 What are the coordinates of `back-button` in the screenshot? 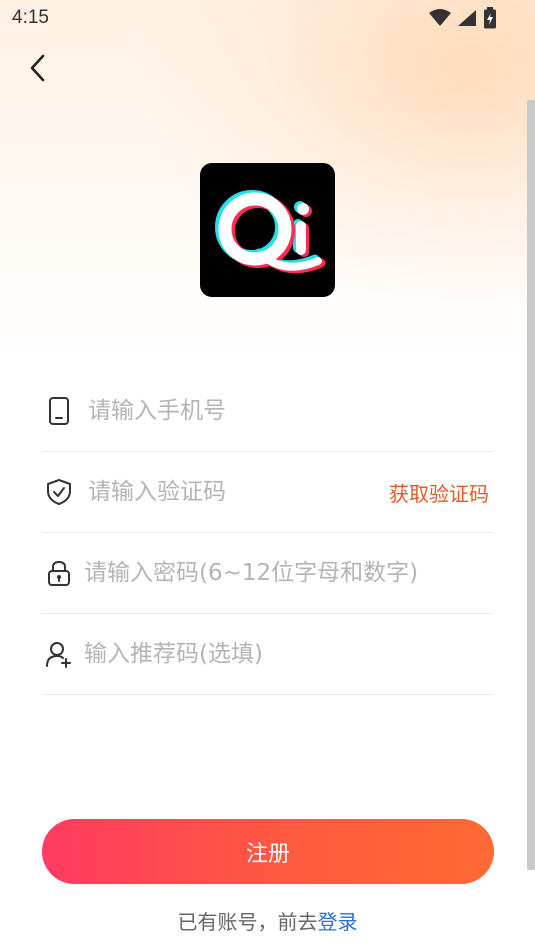 It's located at (38, 68).